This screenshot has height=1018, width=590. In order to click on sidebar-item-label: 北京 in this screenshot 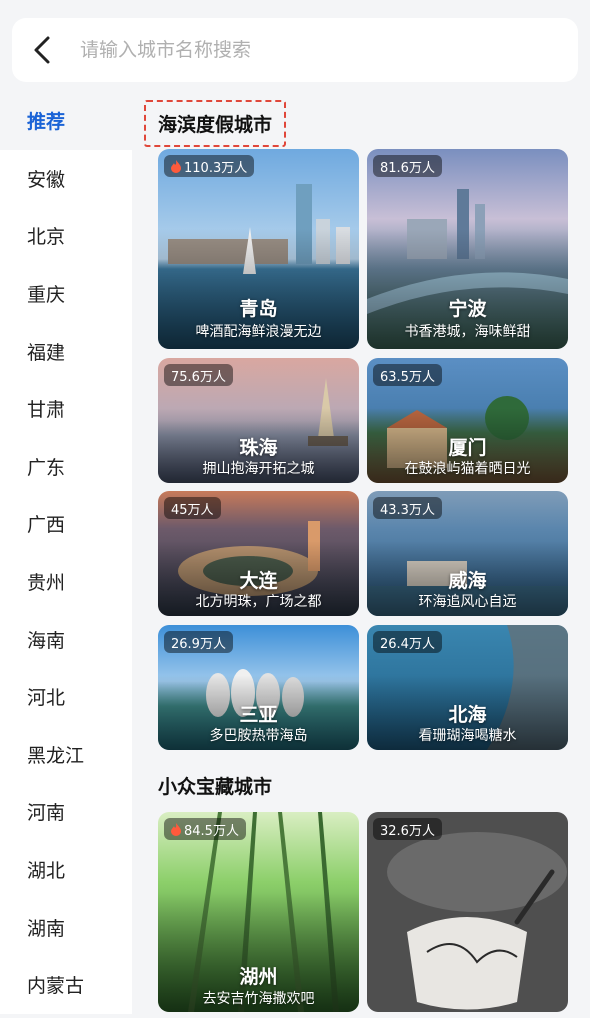, I will do `click(46, 237)`.